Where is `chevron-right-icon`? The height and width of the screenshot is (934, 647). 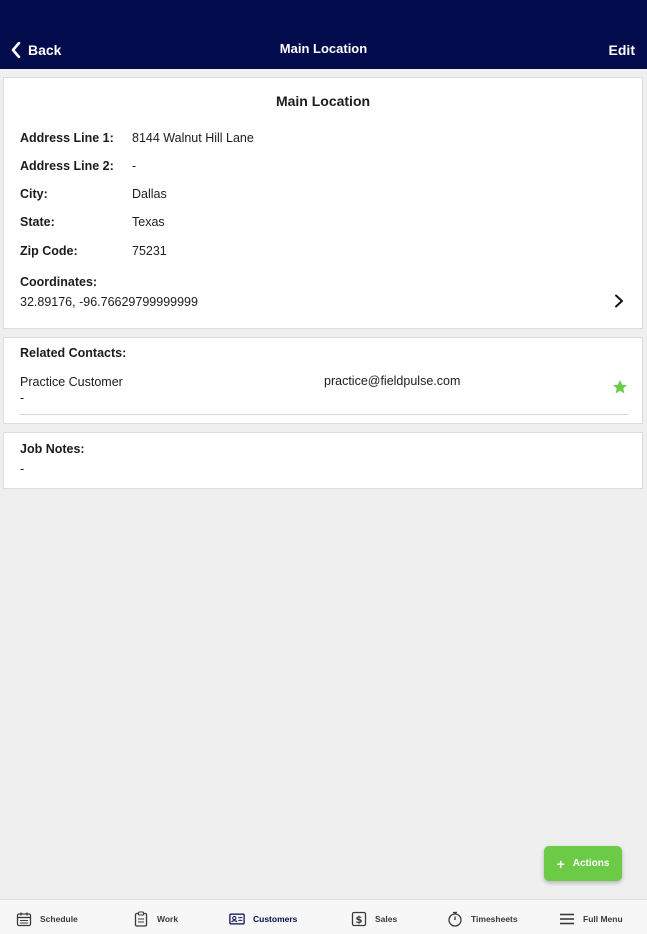 chevron-right-icon is located at coordinates (619, 301).